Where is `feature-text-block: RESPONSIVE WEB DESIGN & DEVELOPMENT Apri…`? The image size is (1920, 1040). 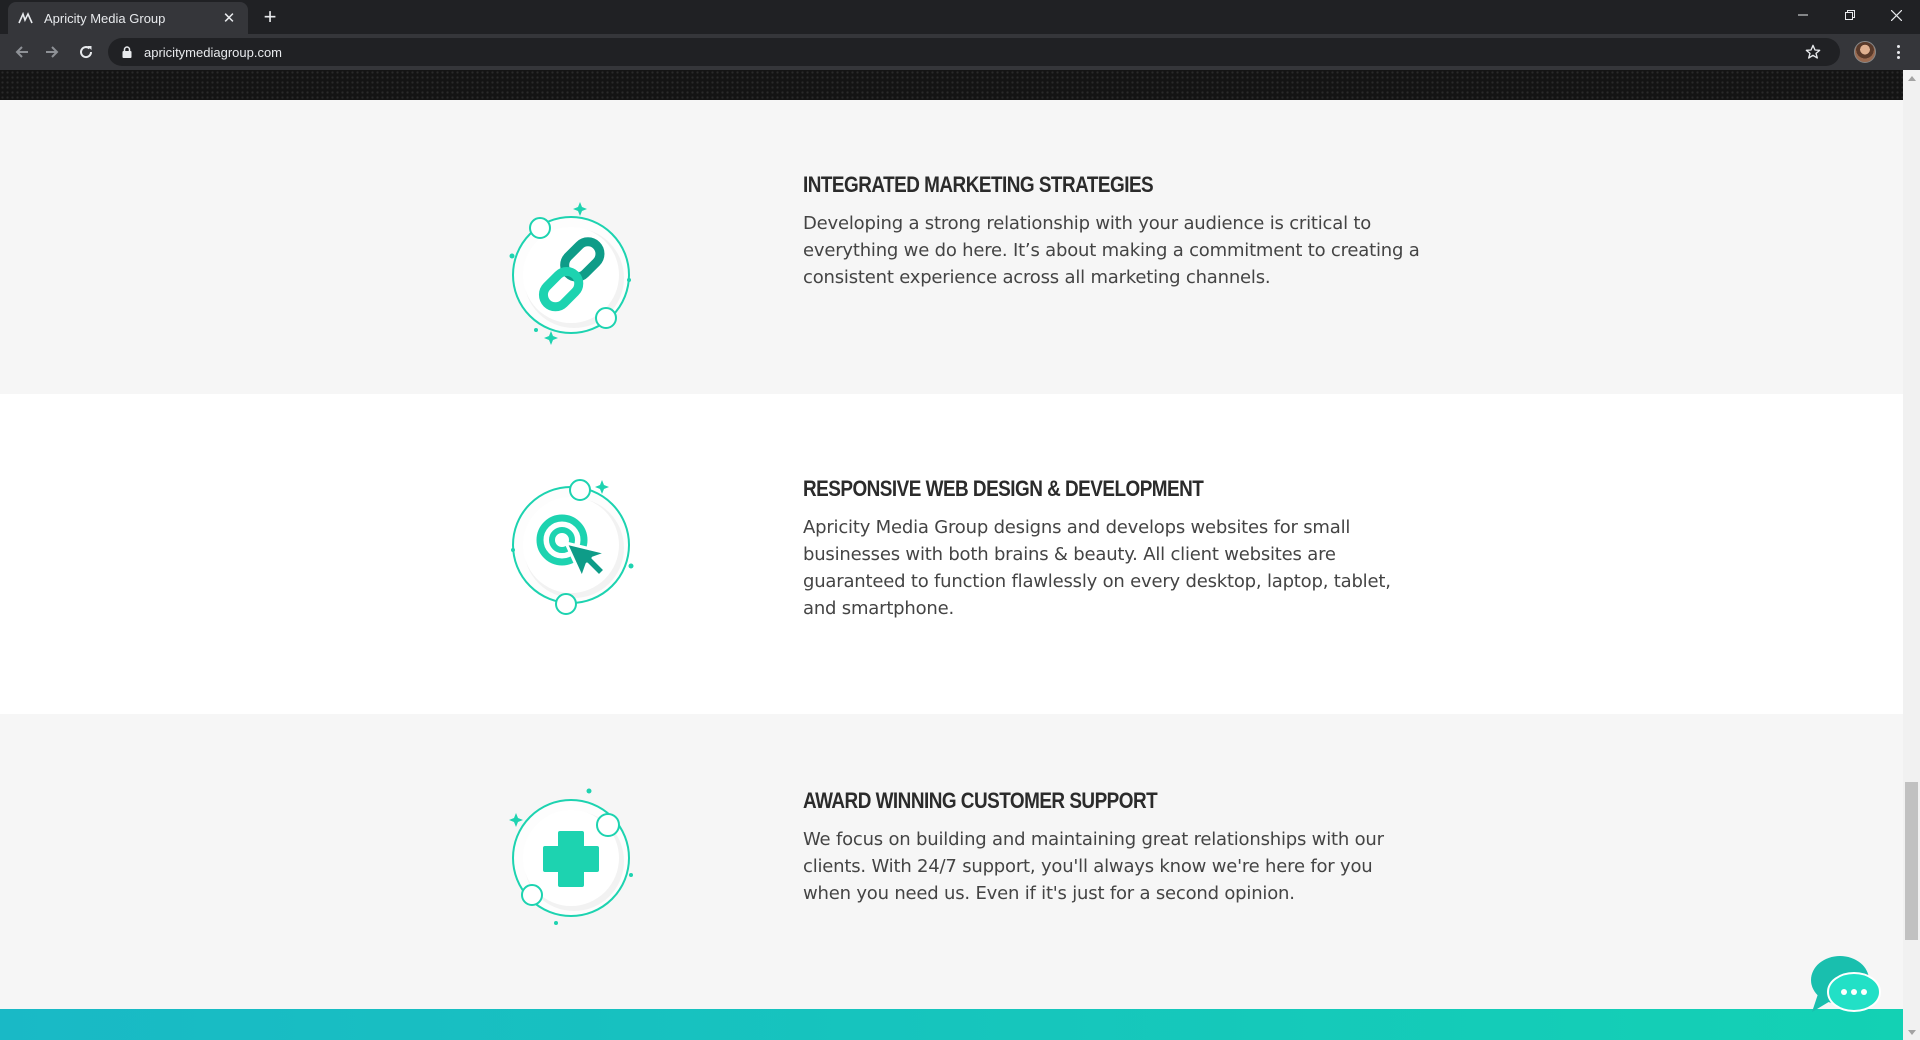 feature-text-block: RESPONSIVE WEB DESIGN & DEVELOPMENT Apri… is located at coordinates (1113, 549).